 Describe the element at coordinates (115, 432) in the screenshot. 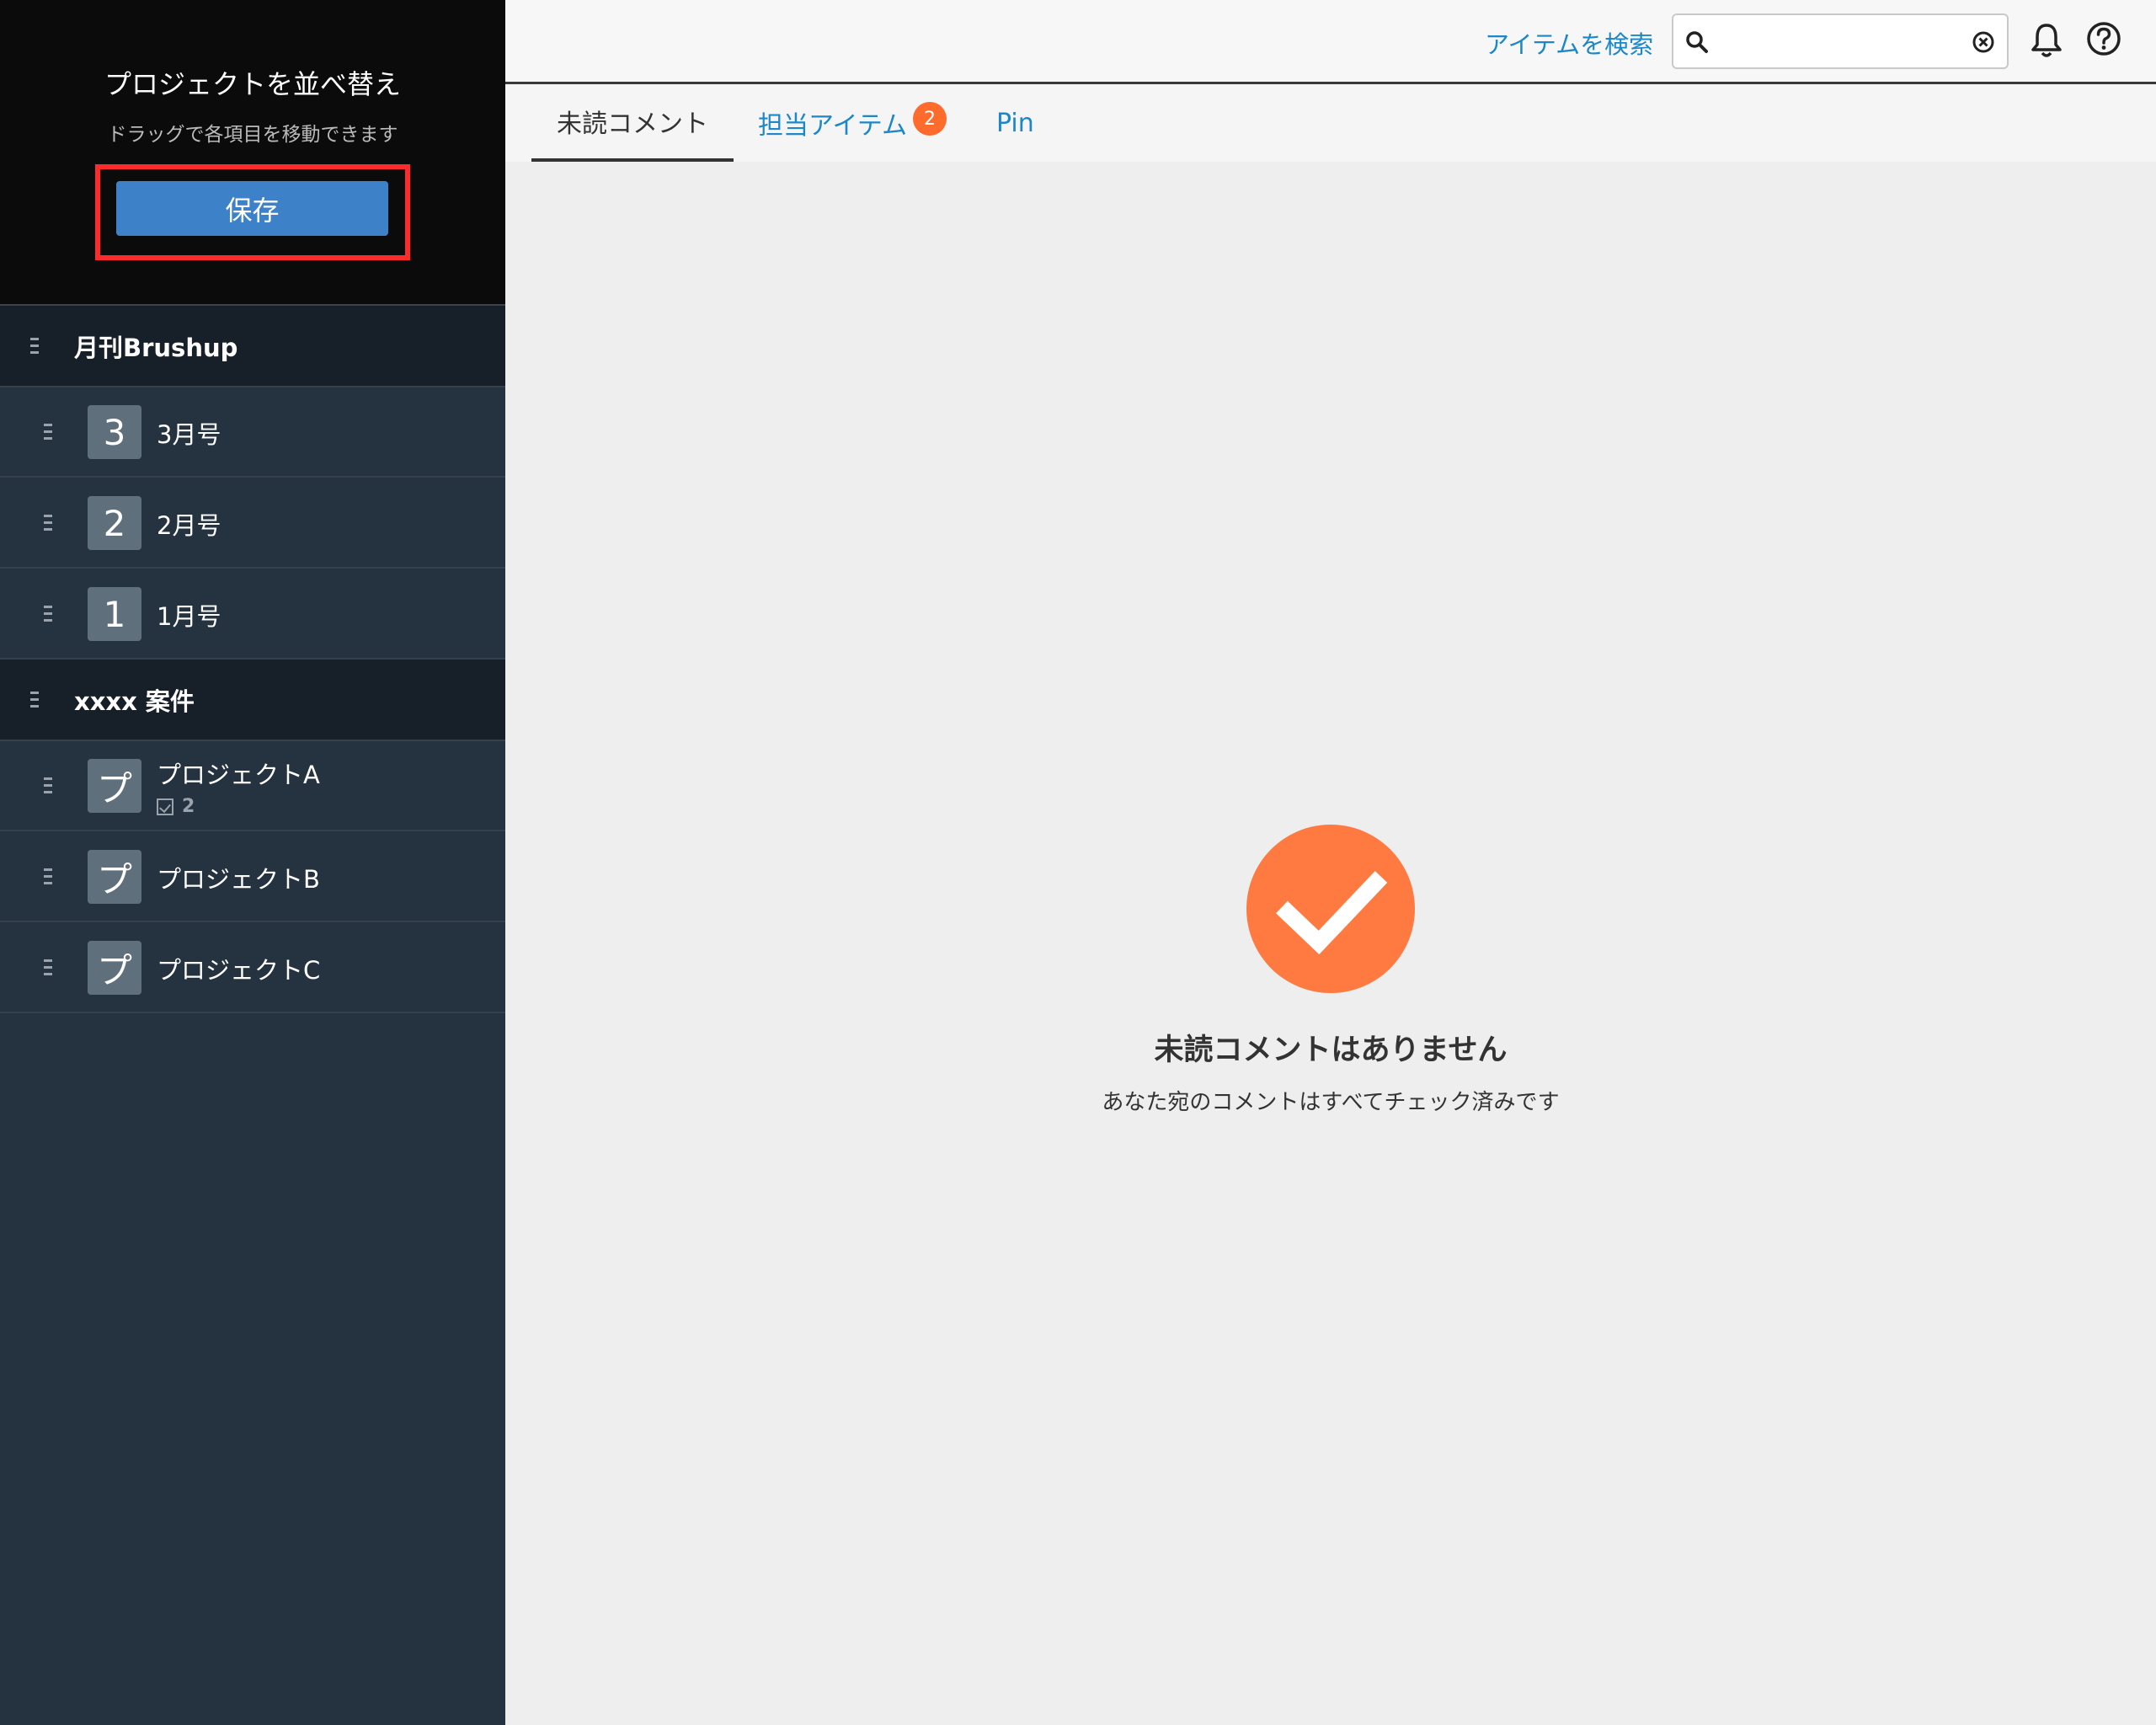

I see `project-icon: 3` at that location.